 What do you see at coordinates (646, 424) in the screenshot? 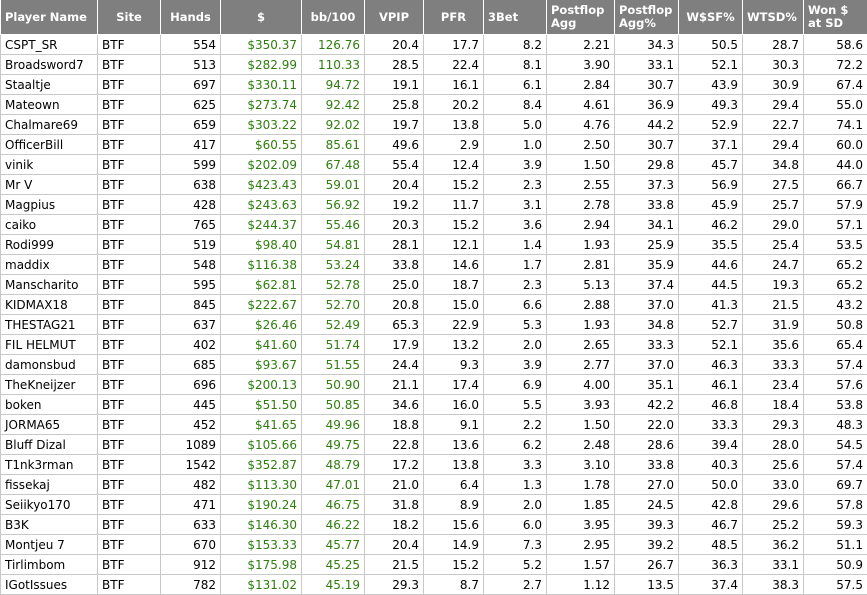
I see `cell-pf_aggpct: 22.0` at bounding box center [646, 424].